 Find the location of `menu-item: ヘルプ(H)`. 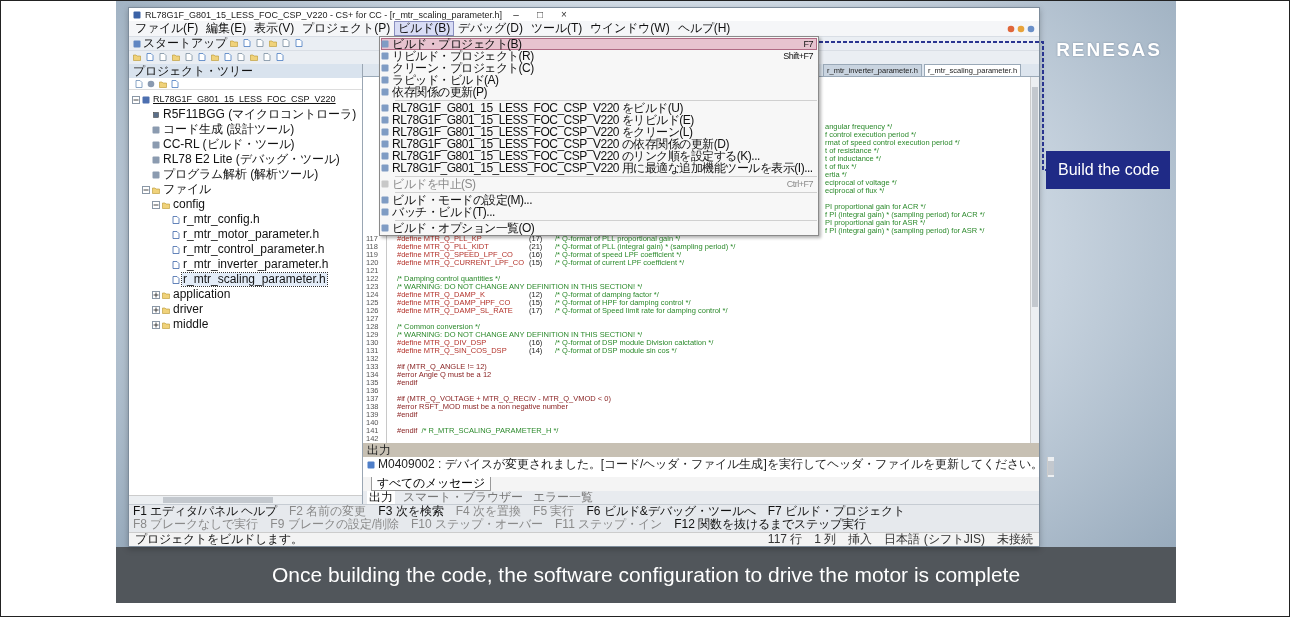

menu-item: ヘルプ(H) is located at coordinates (704, 28).